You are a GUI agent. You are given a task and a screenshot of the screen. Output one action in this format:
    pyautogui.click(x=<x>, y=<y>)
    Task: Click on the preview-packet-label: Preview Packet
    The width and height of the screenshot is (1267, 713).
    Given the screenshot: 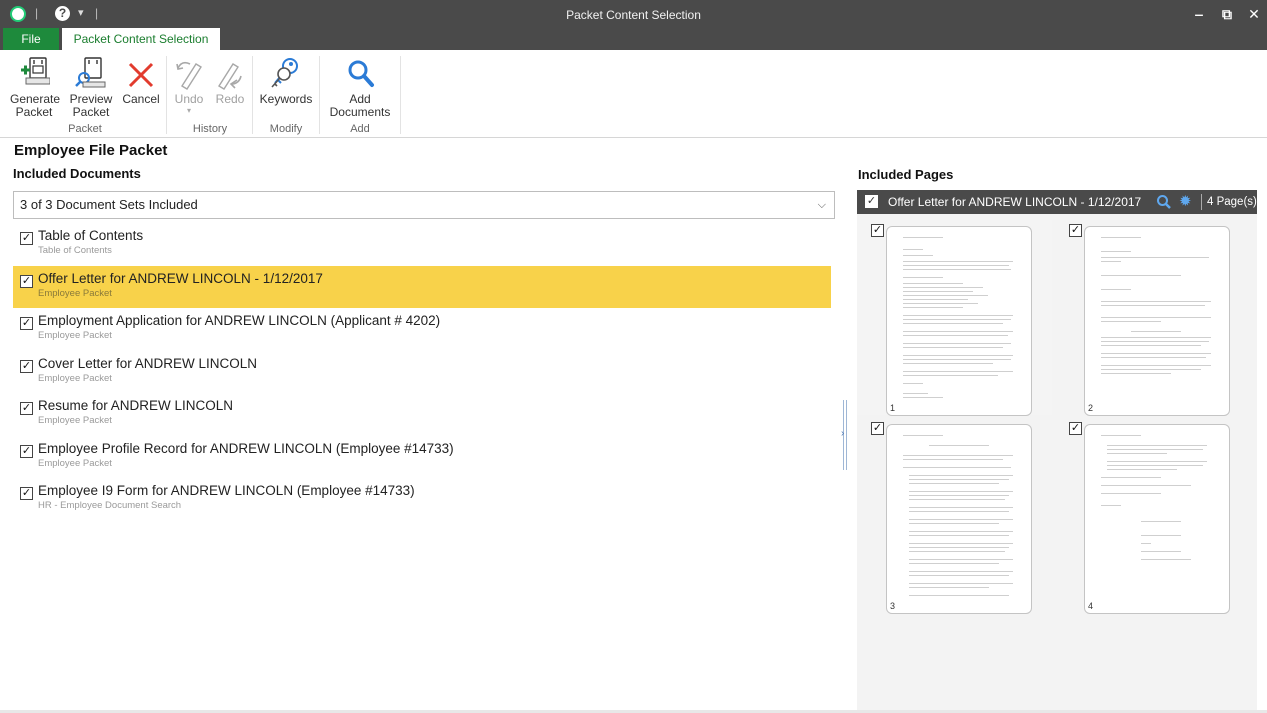 What is the action you would take?
    pyautogui.click(x=91, y=105)
    